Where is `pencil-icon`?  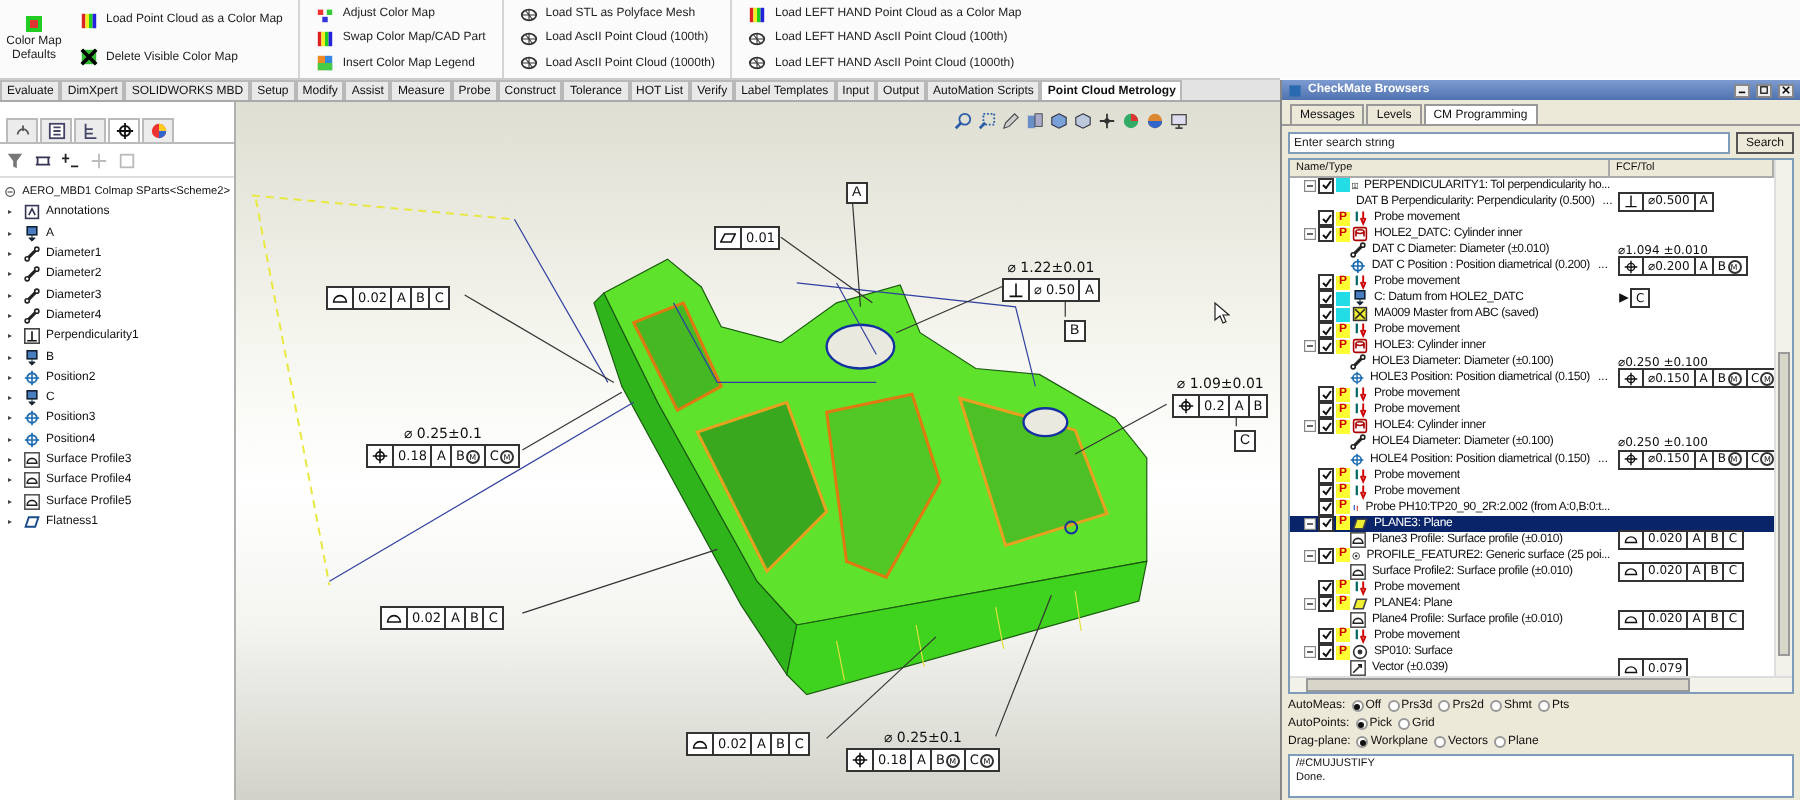 pencil-icon is located at coordinates (1011, 121).